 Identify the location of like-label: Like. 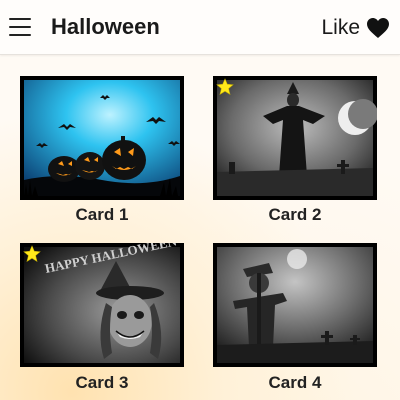
(340, 27).